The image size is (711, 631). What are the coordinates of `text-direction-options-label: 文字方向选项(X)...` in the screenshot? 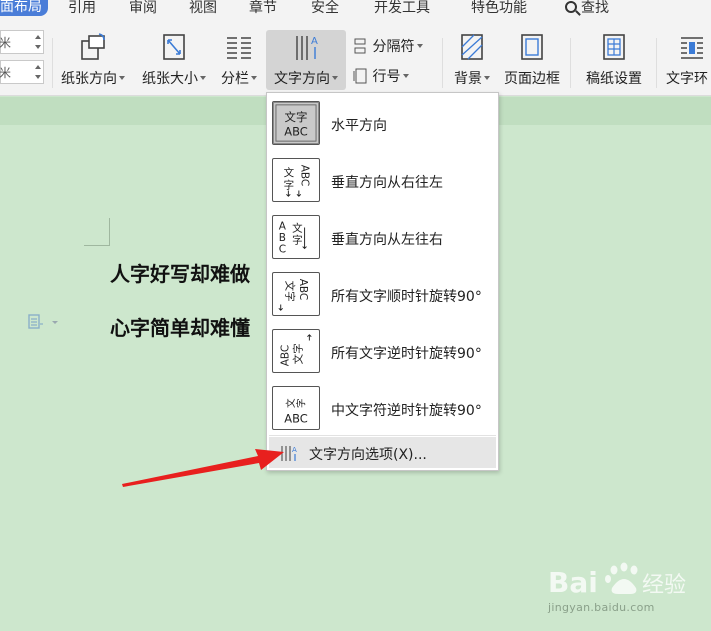 It's located at (368, 455).